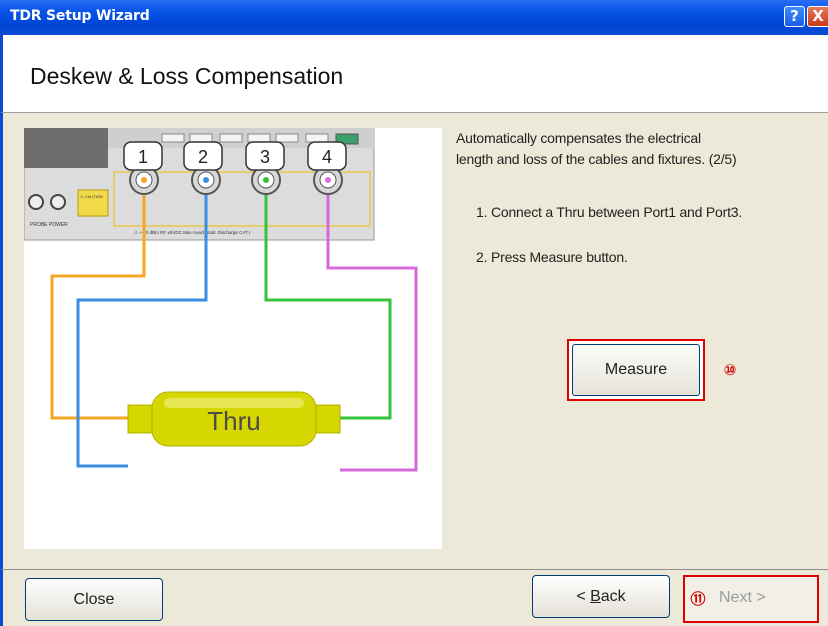 The width and height of the screenshot is (828, 626). Describe the element at coordinates (414, 17) in the screenshot. I see `title-bar: TDR Setup Wizard ? X` at that location.